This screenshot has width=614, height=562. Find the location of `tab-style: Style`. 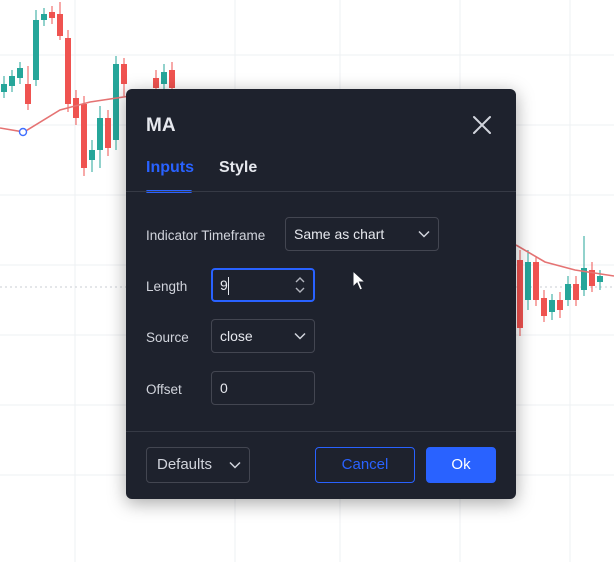

tab-style: Style is located at coordinates (238, 168).